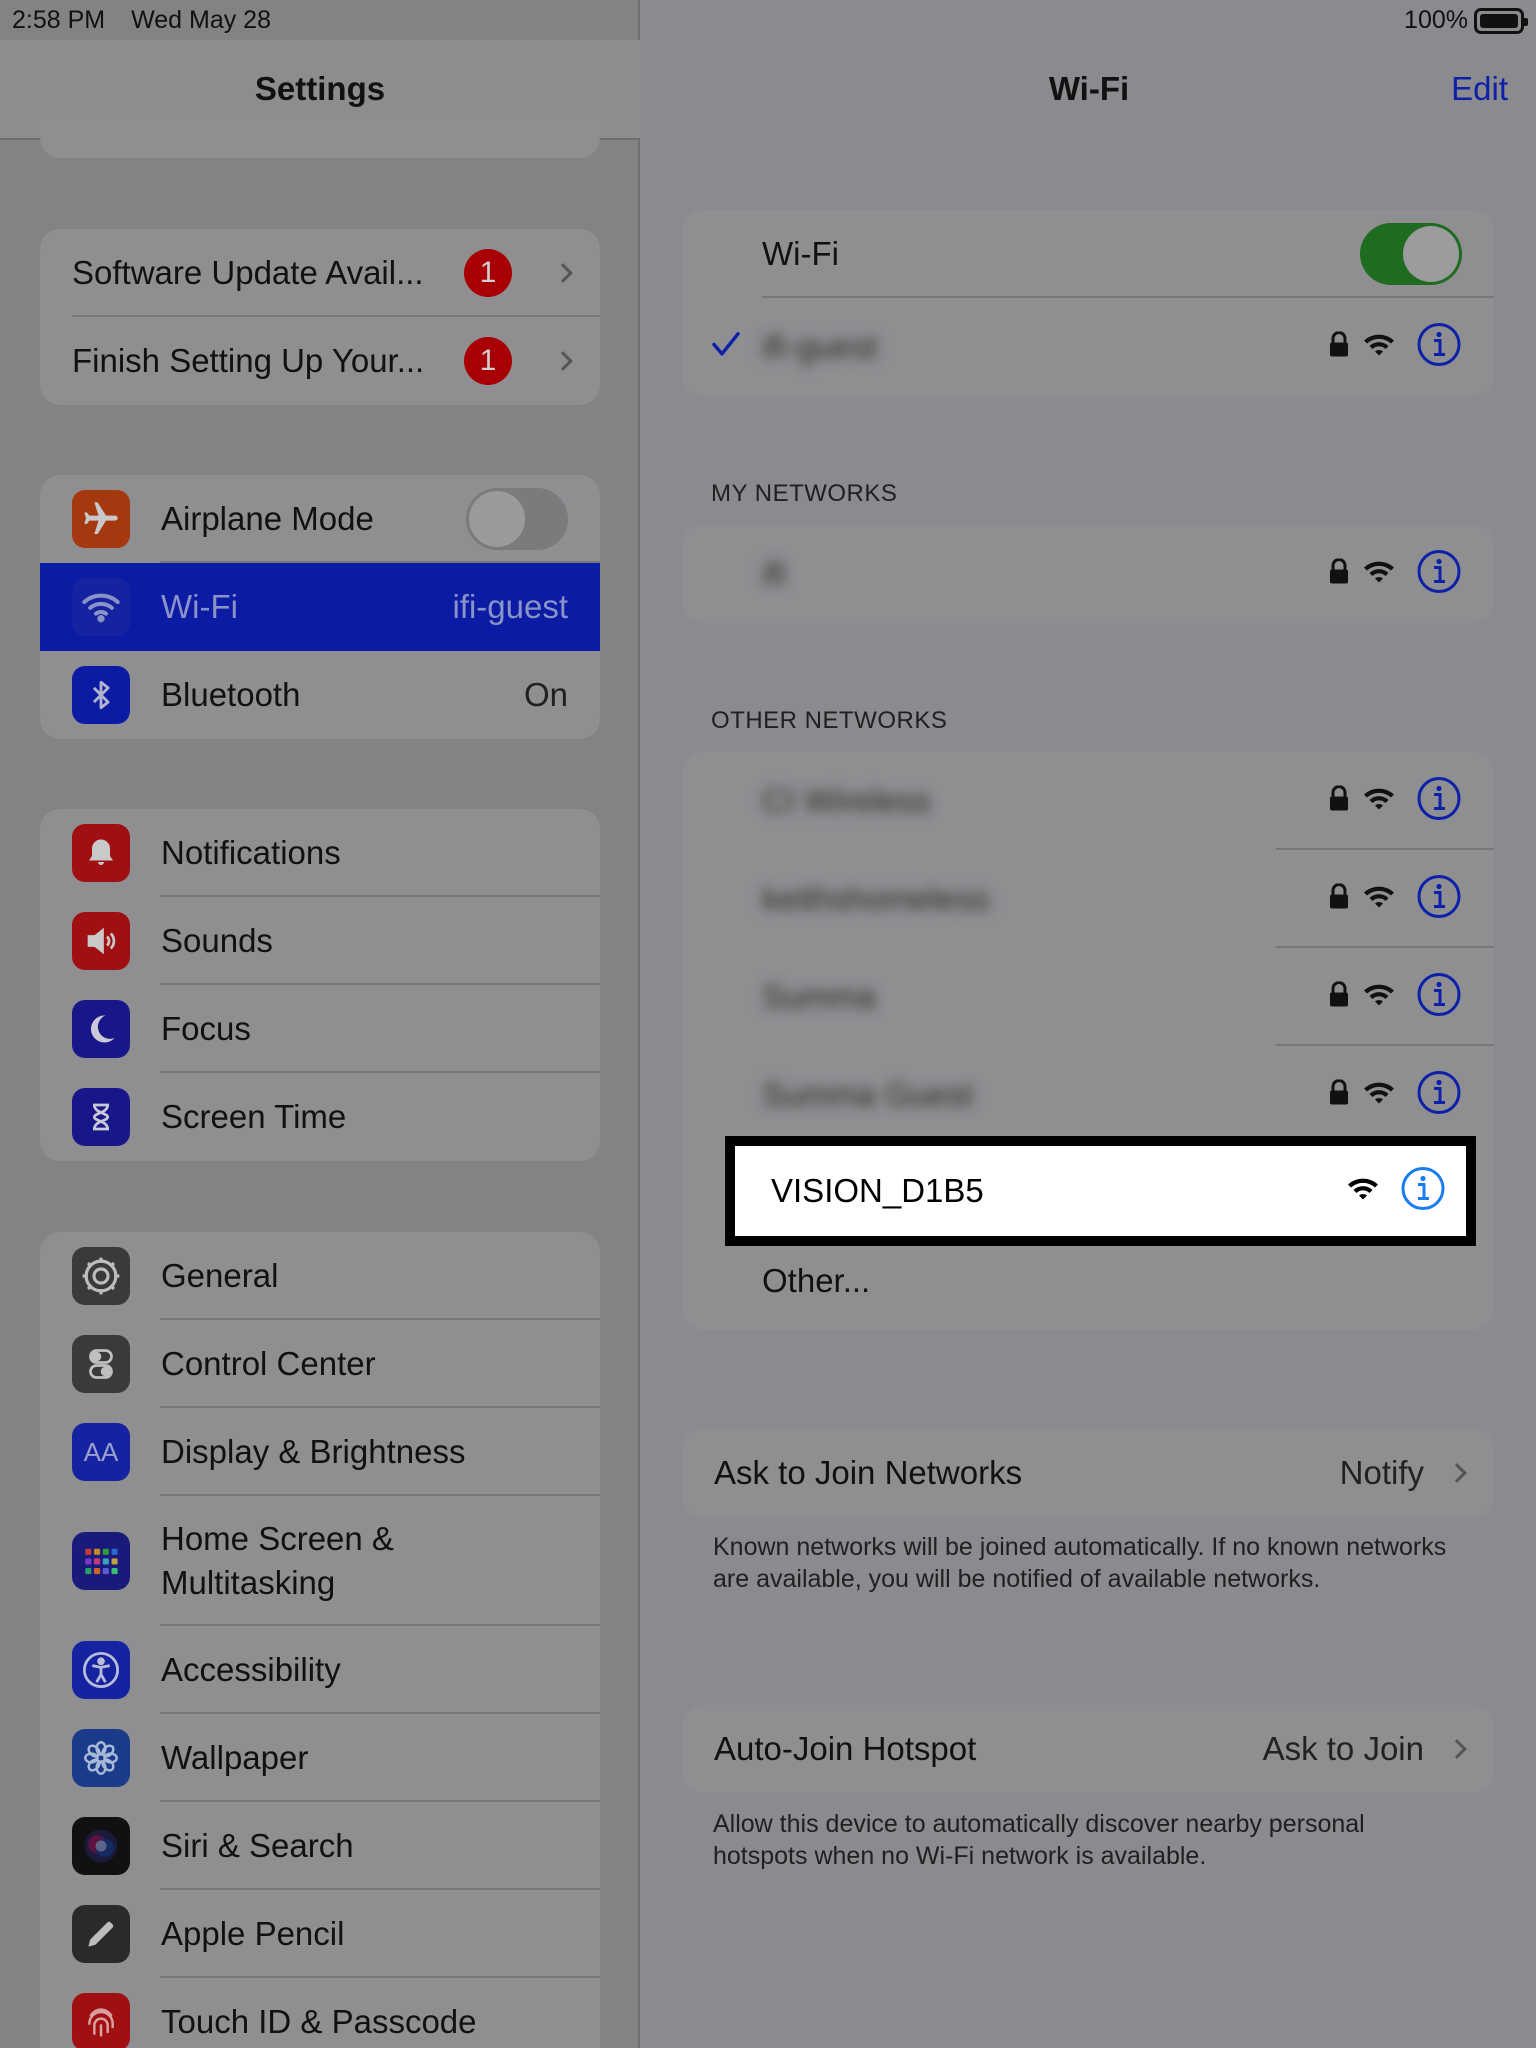  I want to click on sidebar-item-display-brightness: AA Display & Brightness, so click(320, 1452).